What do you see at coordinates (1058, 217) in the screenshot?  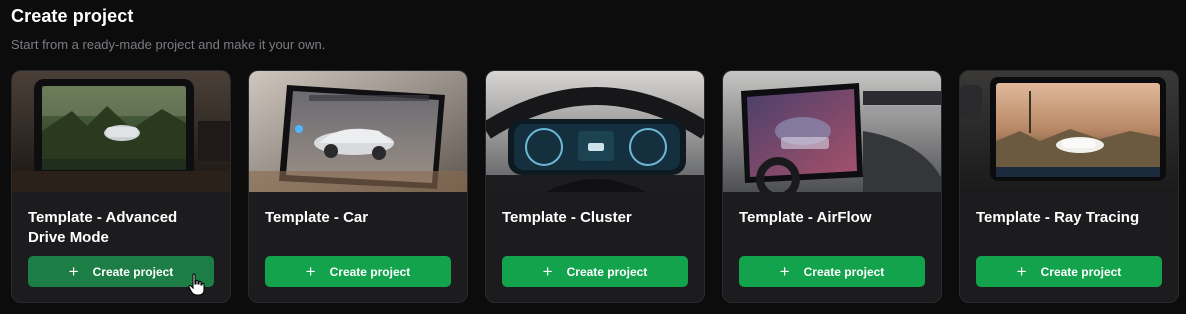 I see `template-title: Template - Ray Tracing` at bounding box center [1058, 217].